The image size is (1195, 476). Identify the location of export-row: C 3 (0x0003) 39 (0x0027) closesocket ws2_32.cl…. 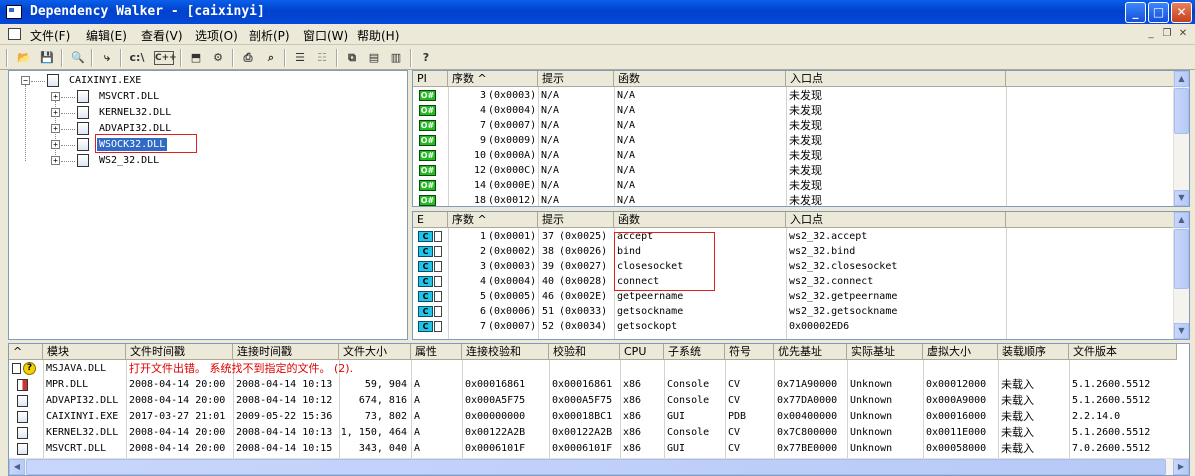
(794, 266).